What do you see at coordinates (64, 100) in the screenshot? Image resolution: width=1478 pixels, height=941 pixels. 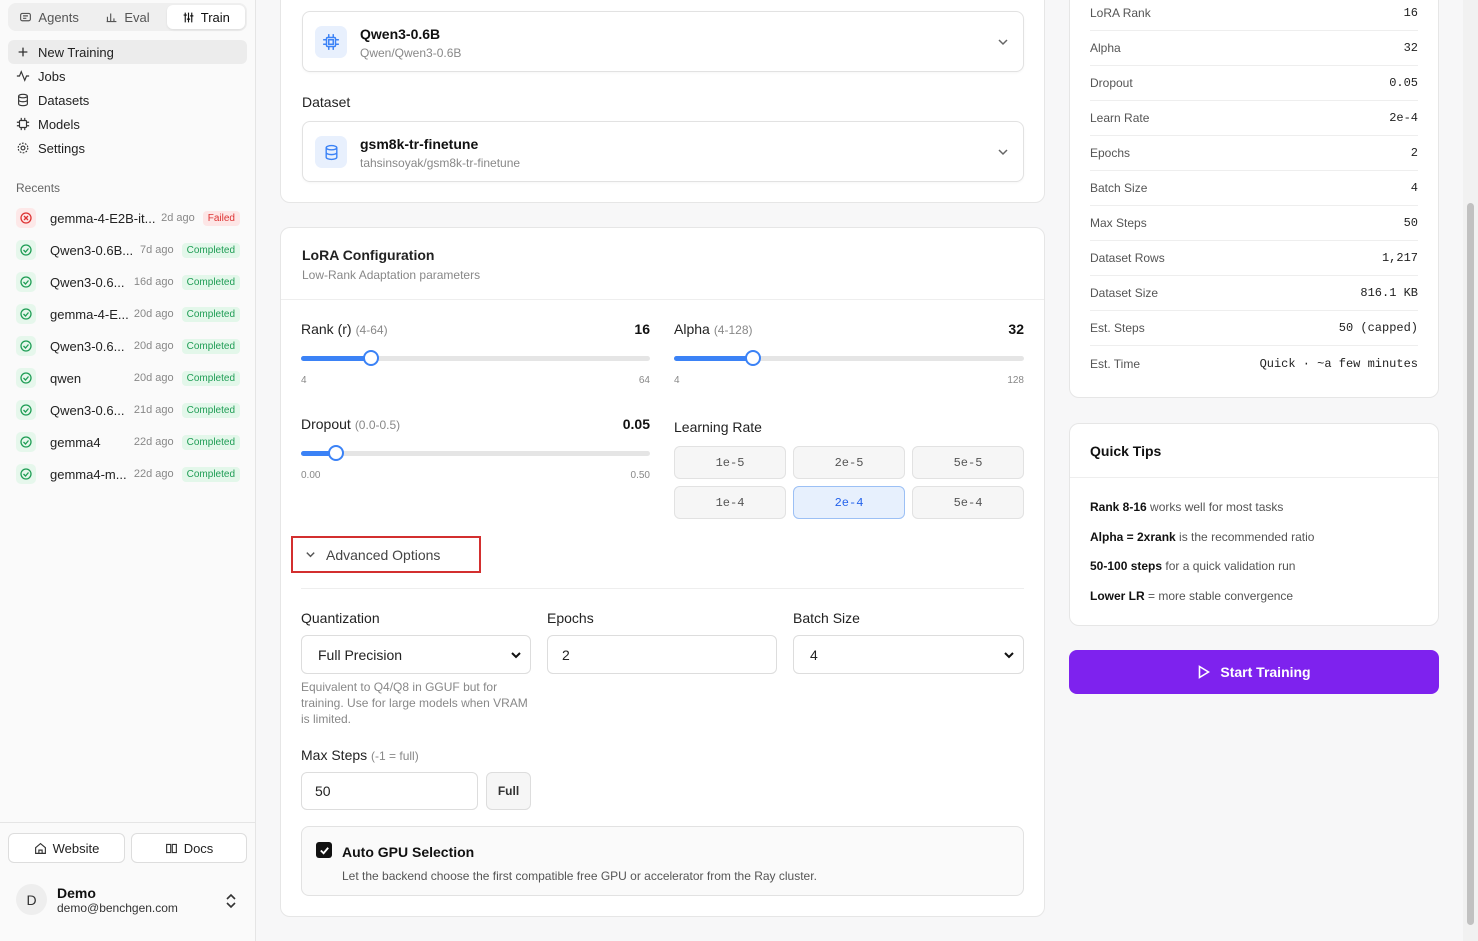 I see `nav-label: Datasets` at bounding box center [64, 100].